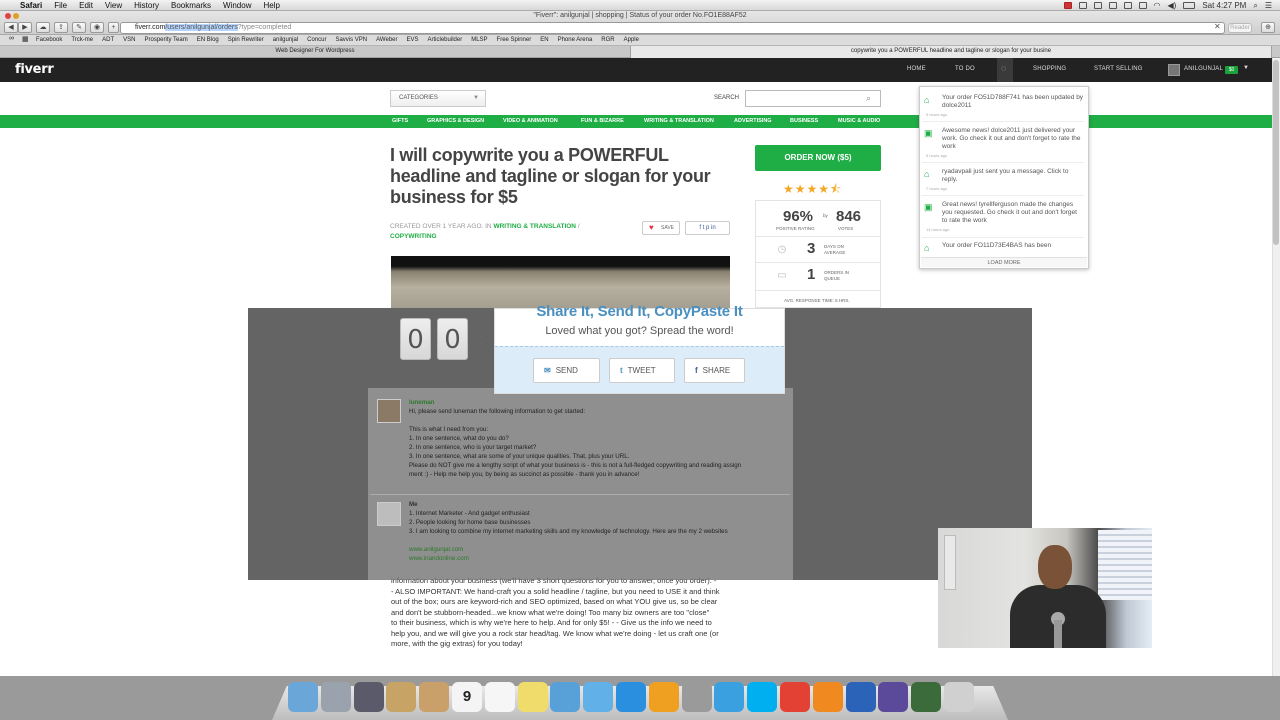 This screenshot has height=720, width=1280. What do you see at coordinates (959, 697) in the screenshot?
I see `trash-icon` at bounding box center [959, 697].